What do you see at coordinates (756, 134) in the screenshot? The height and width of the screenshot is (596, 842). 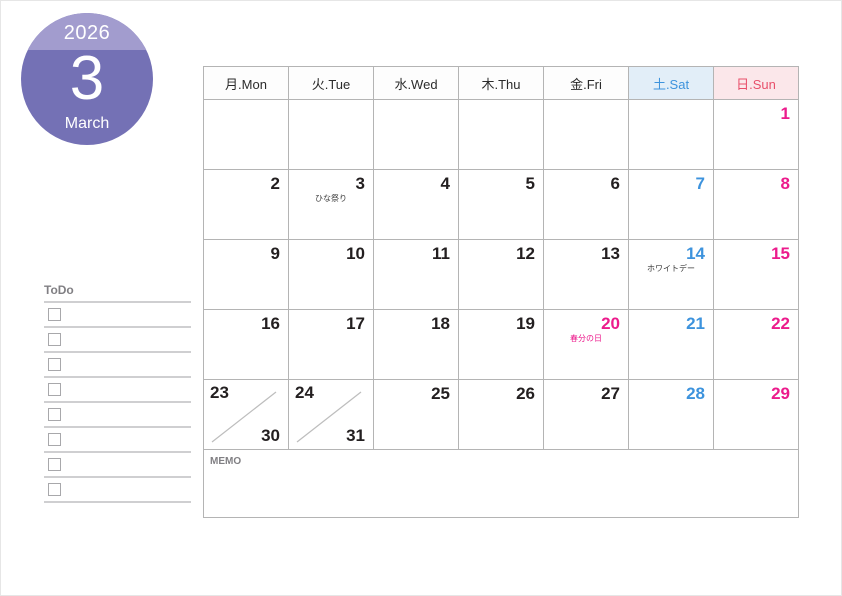 I see `calendar-cell-1: 1` at bounding box center [756, 134].